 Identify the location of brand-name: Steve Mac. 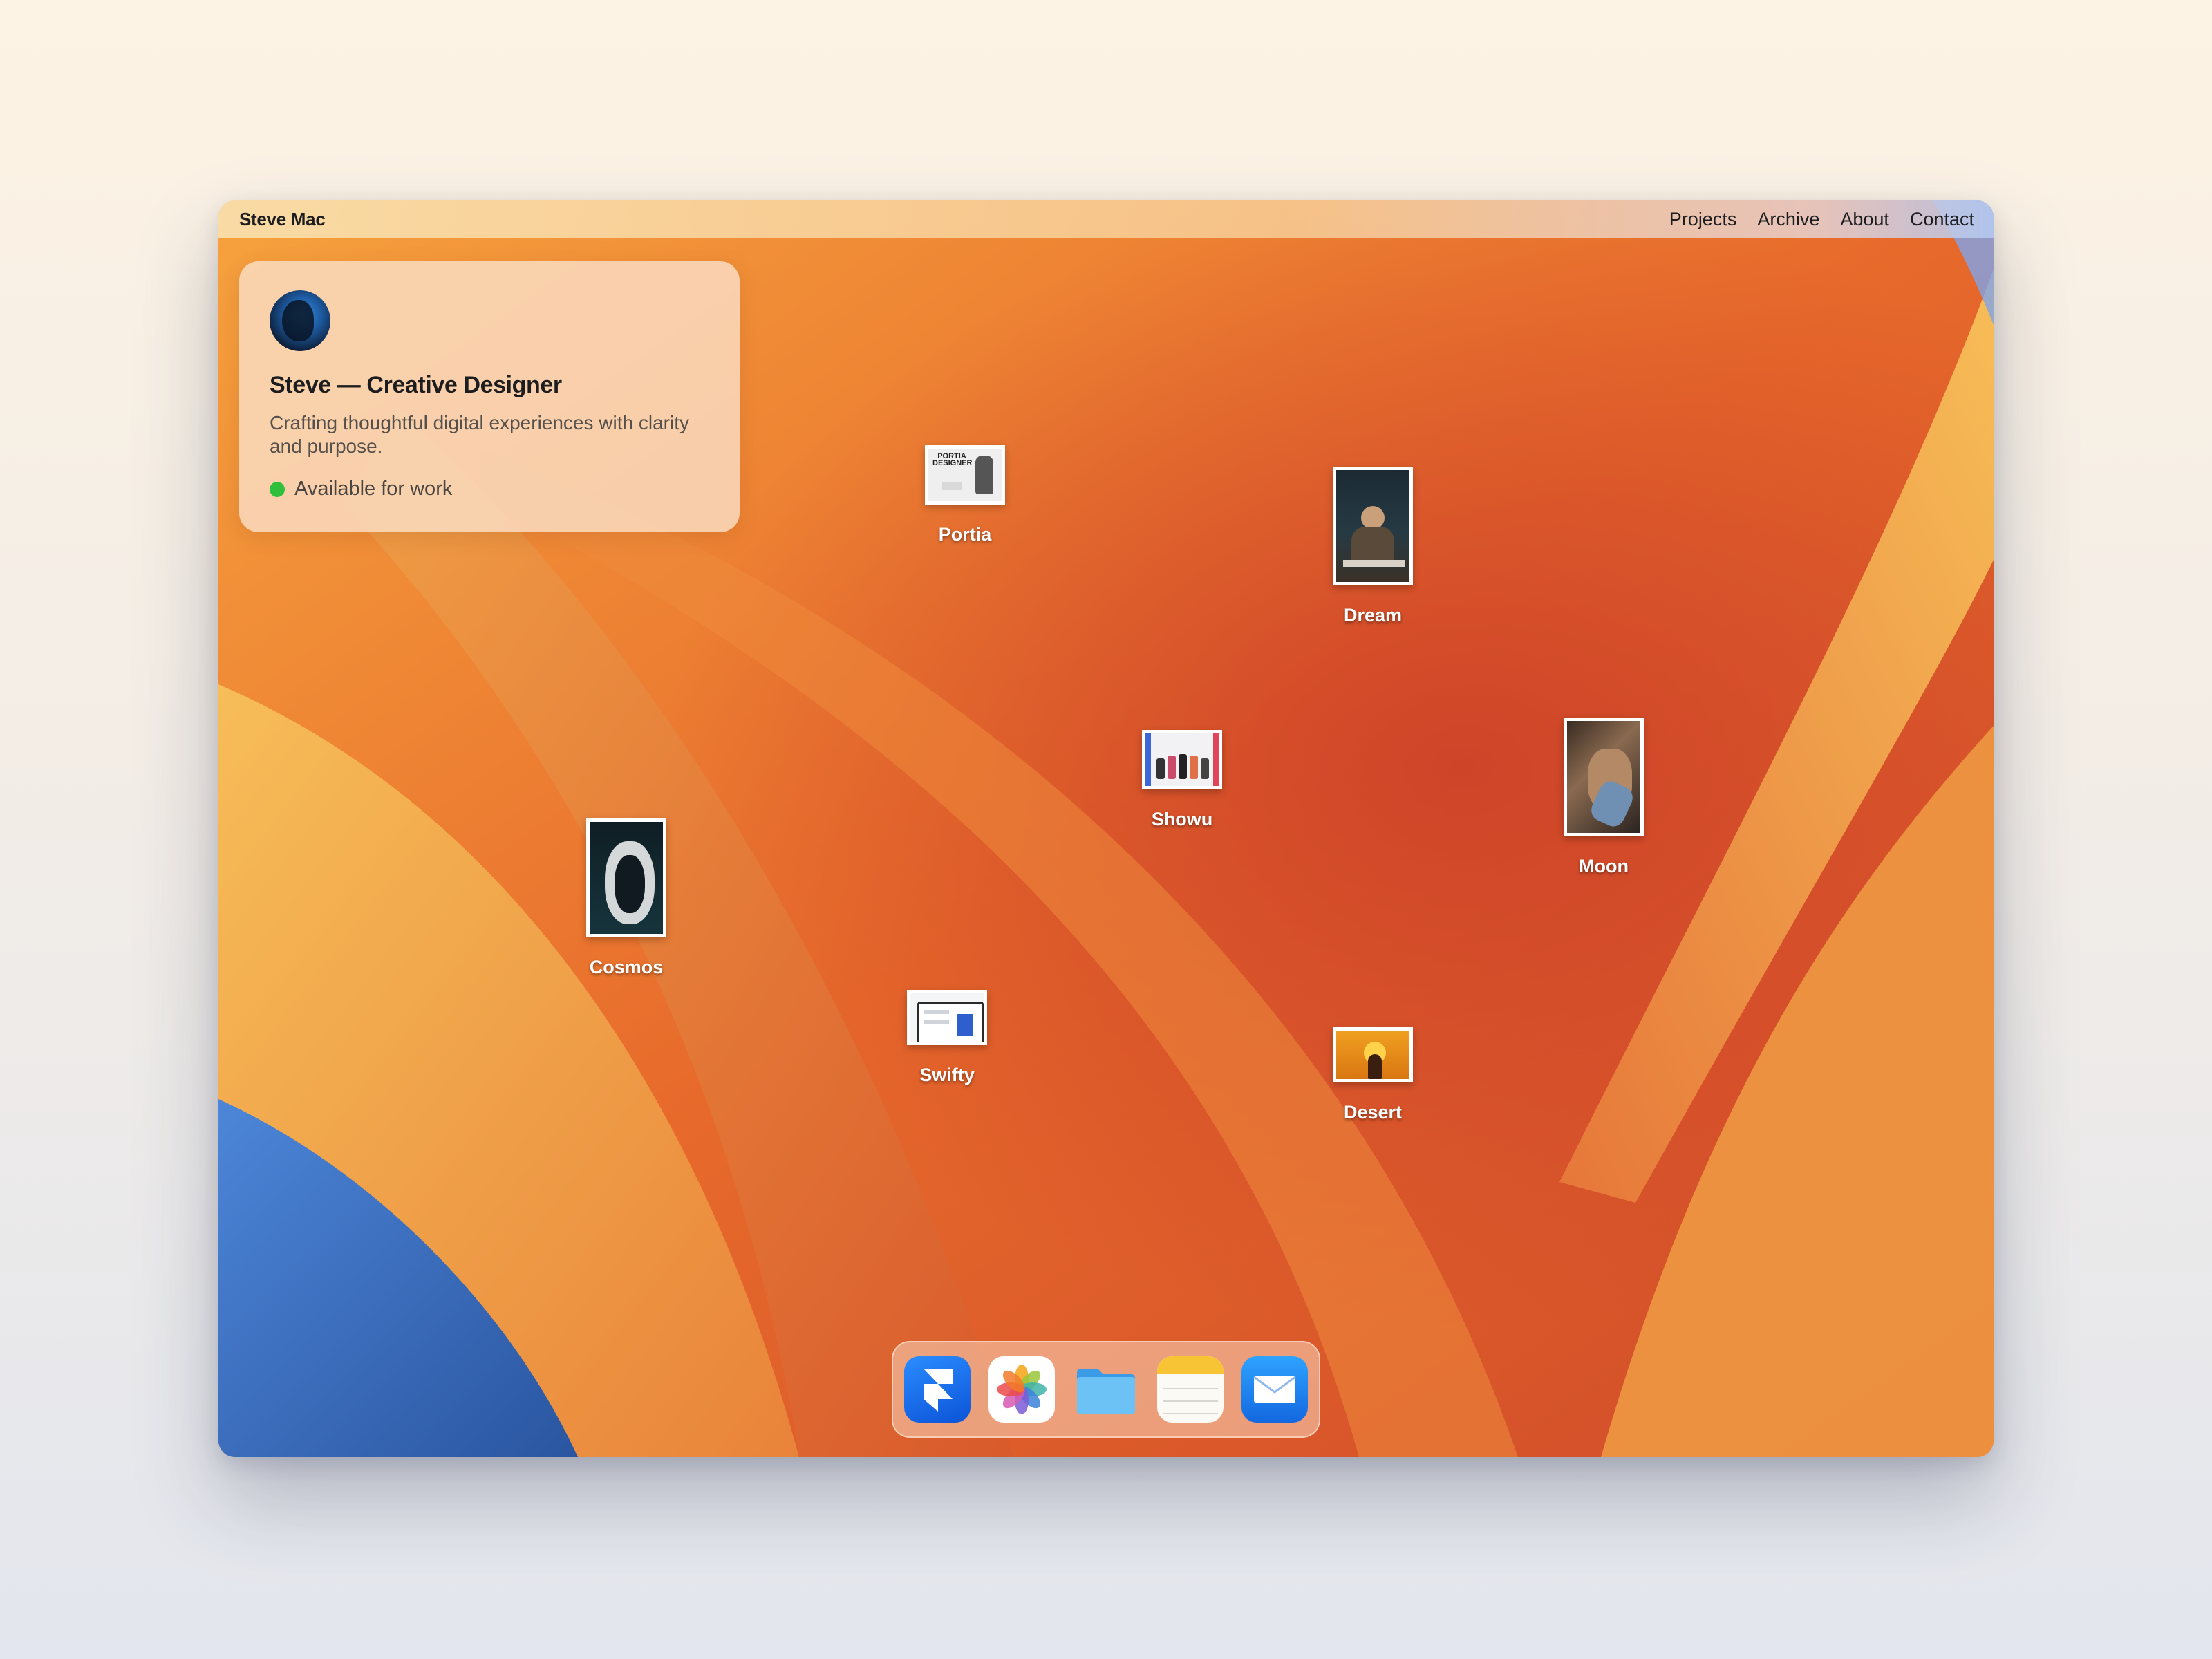
(282, 219).